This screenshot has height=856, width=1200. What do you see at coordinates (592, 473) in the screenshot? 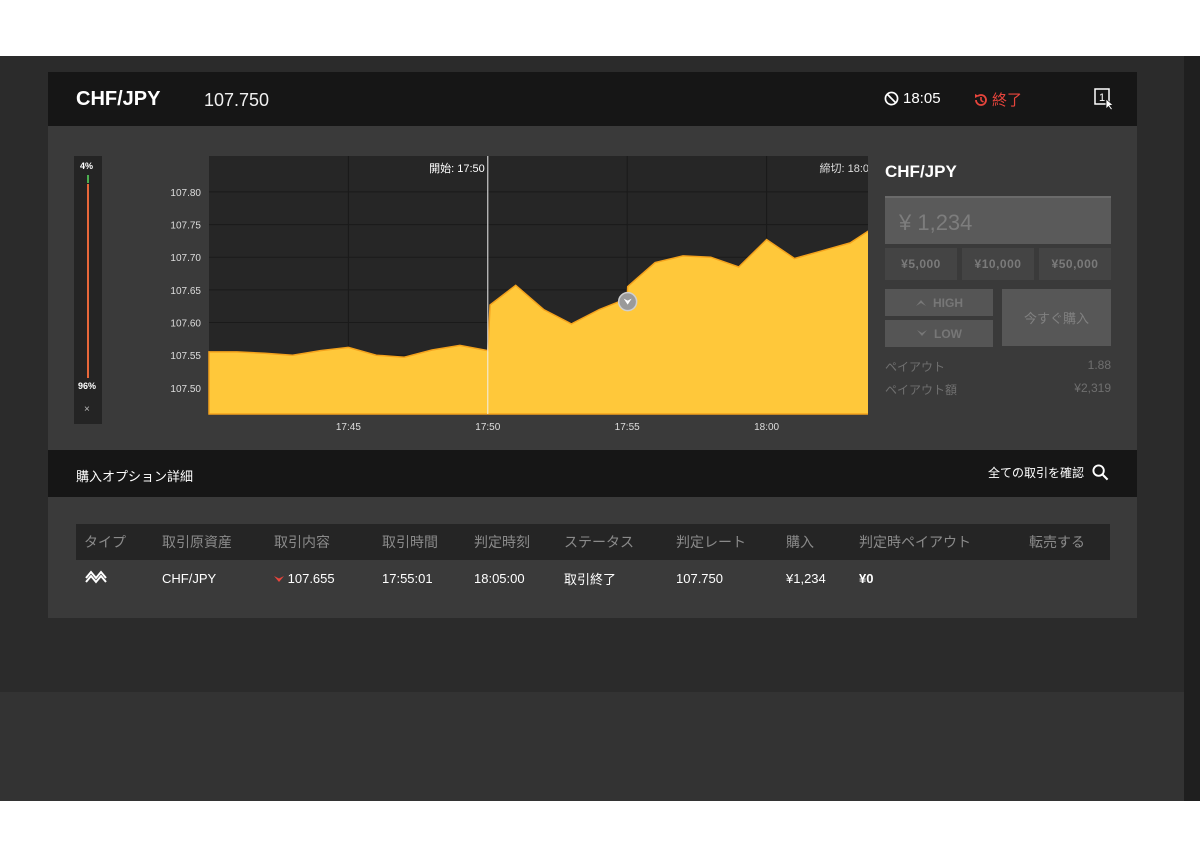
I see `purchase-details-bar: 購入オプション詳細 全ての取引を確認` at bounding box center [592, 473].